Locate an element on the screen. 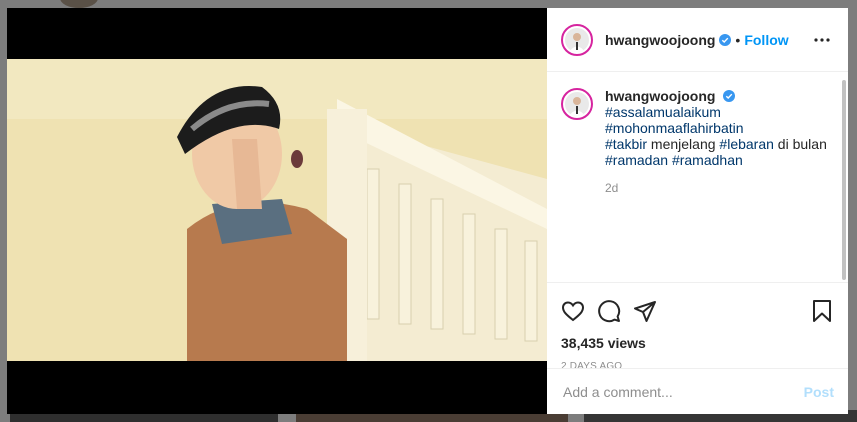 Image resolution: width=857 pixels, height=422 pixels. hashtag-link: #ramadhan is located at coordinates (707, 160).